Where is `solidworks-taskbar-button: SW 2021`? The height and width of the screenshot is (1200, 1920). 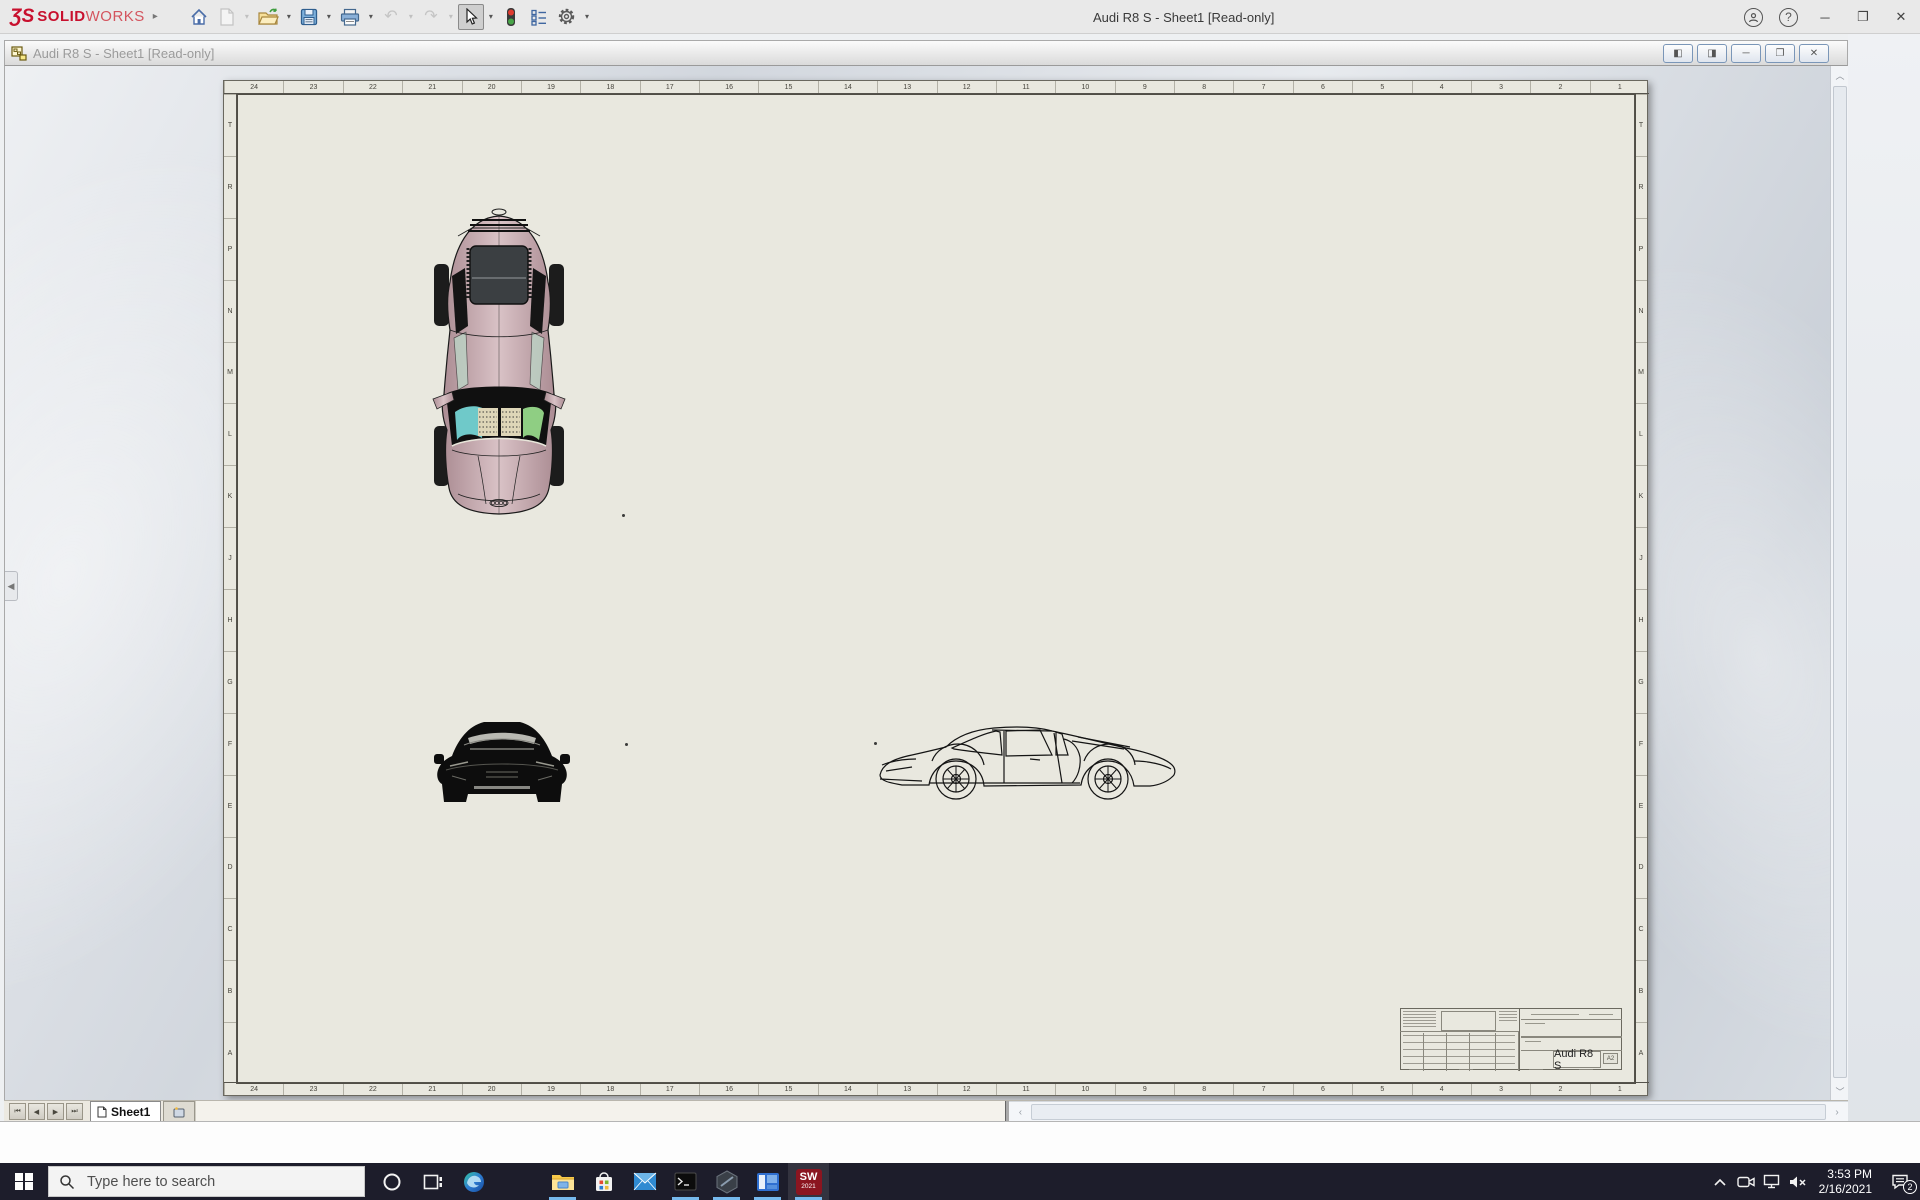 solidworks-taskbar-button: SW 2021 is located at coordinates (808, 1181).